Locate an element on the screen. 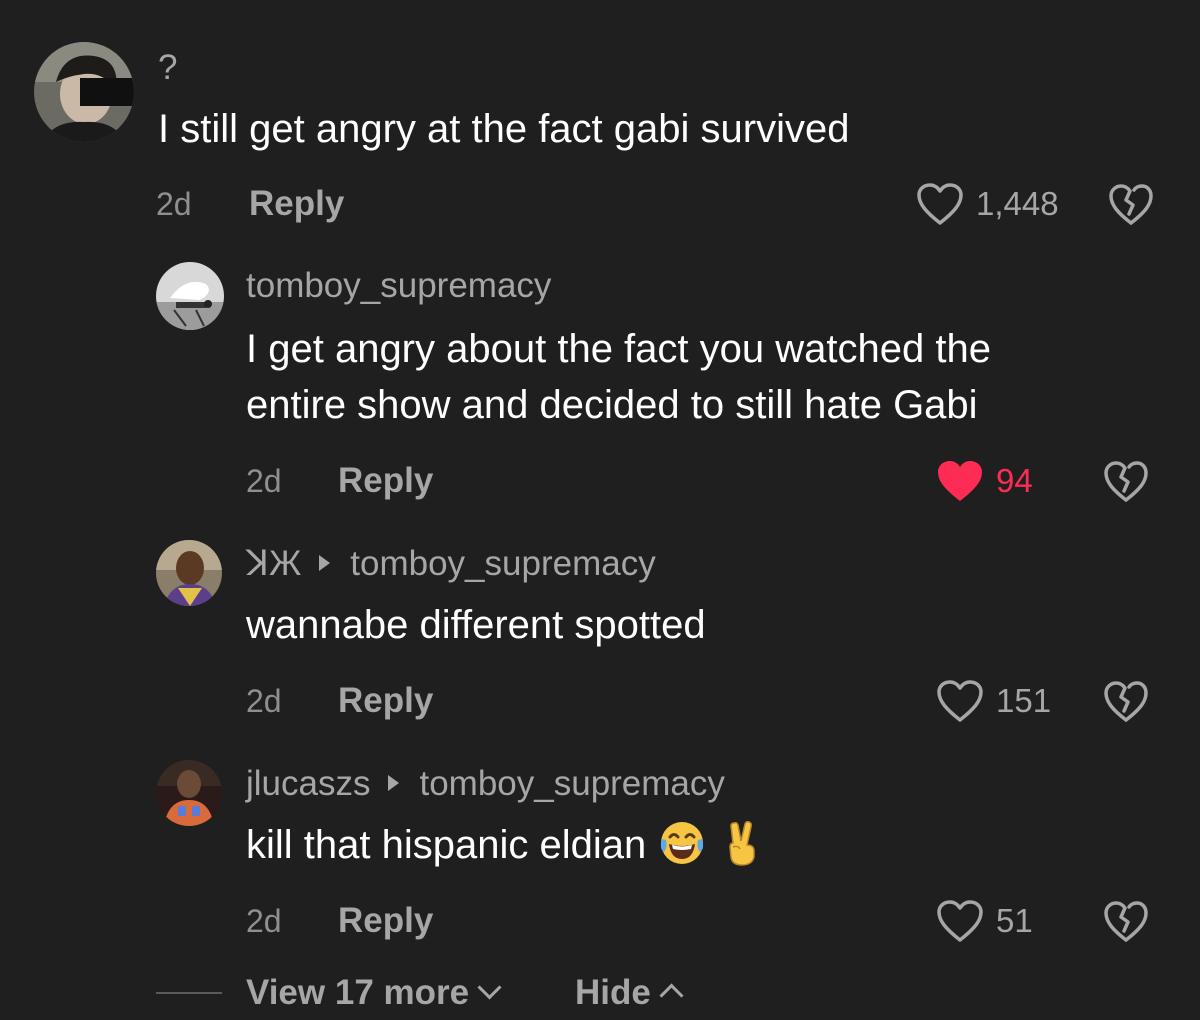  victory-hand-emoji is located at coordinates (742, 843).